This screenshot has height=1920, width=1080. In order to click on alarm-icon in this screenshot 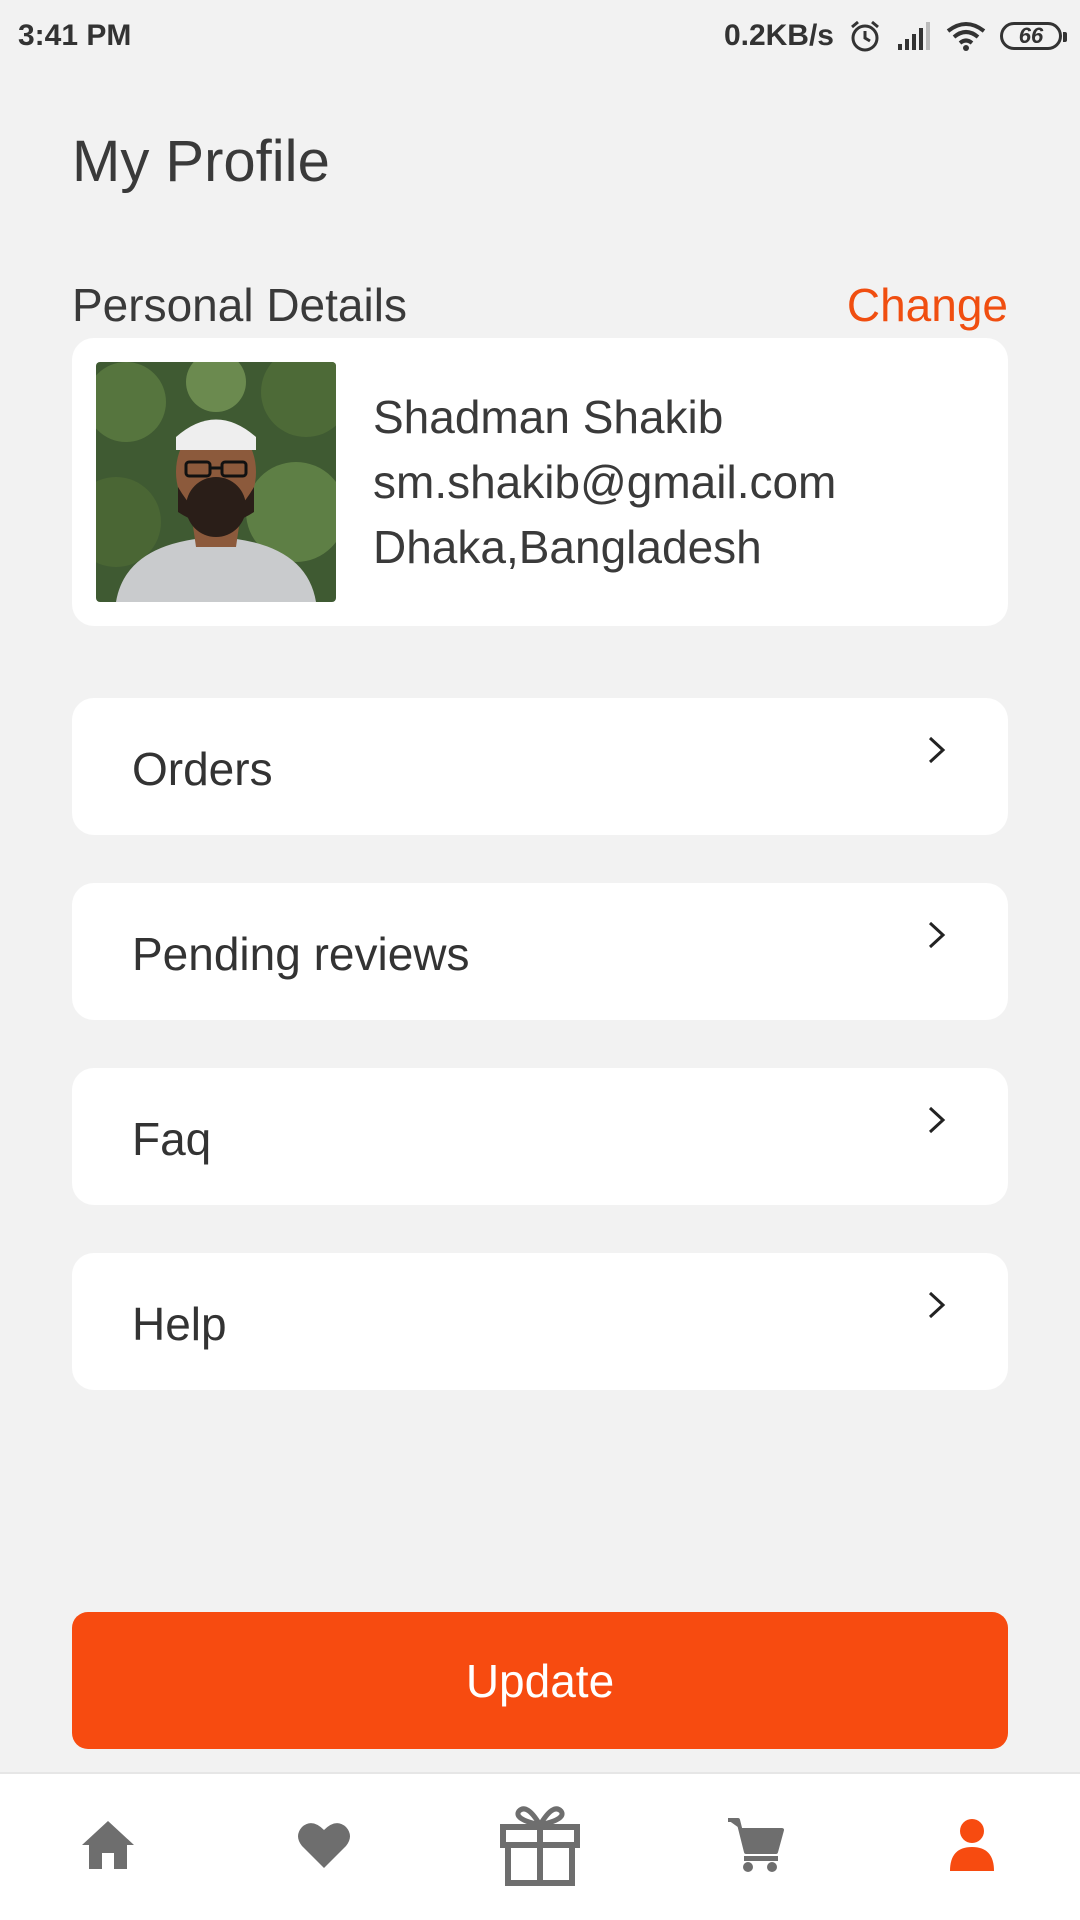, I will do `click(865, 36)`.